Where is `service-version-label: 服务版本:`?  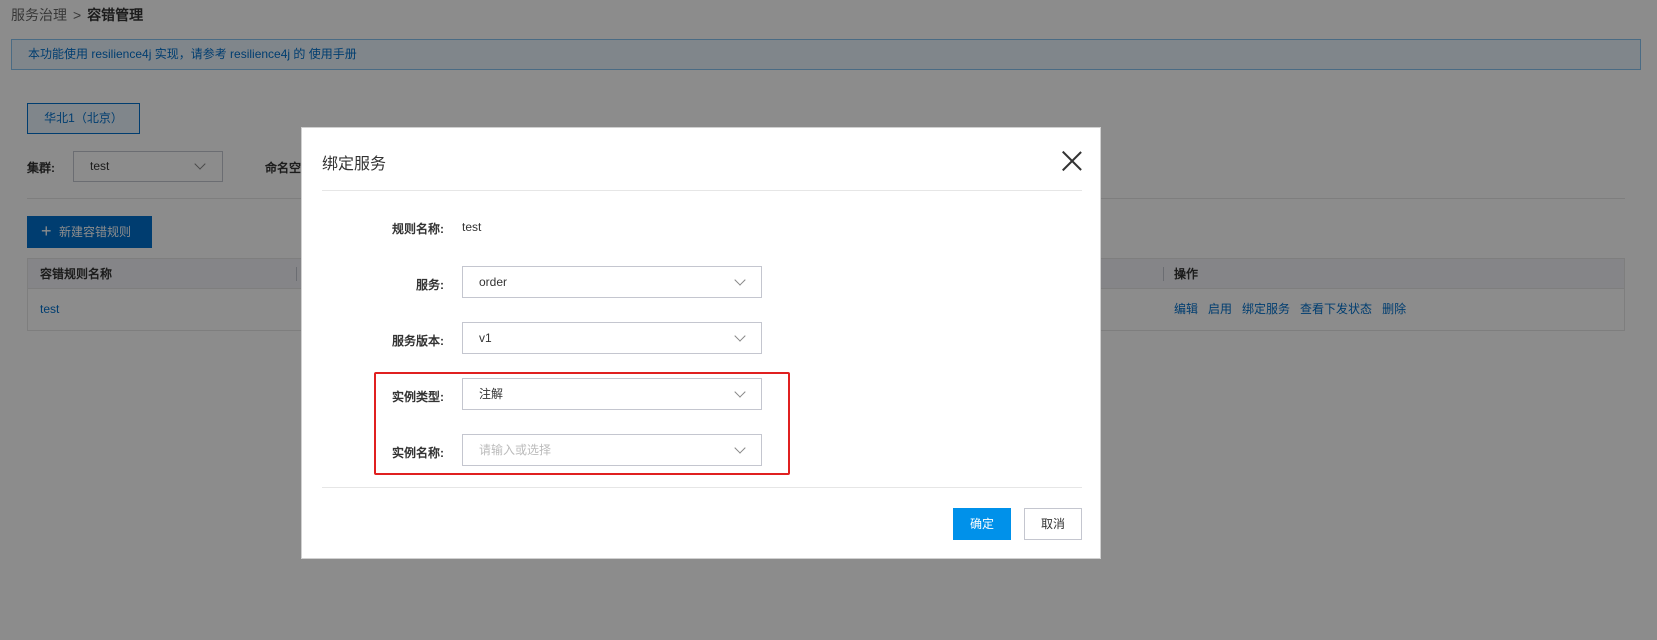
service-version-label: 服务版本: is located at coordinates (418, 341).